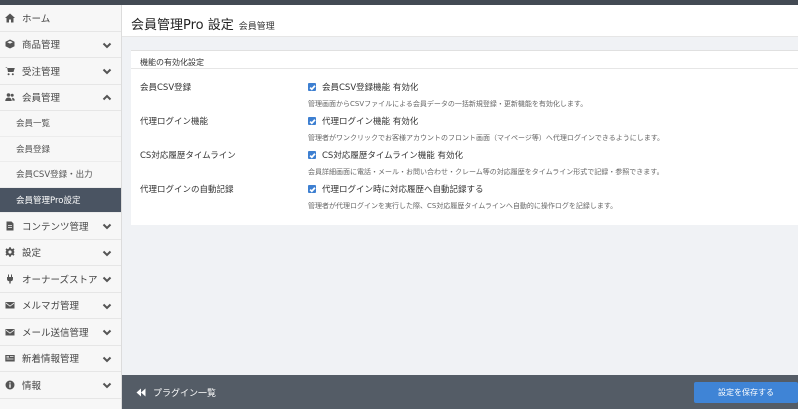 The height and width of the screenshot is (409, 798). What do you see at coordinates (10, 358) in the screenshot?
I see `newspaper-icon` at bounding box center [10, 358].